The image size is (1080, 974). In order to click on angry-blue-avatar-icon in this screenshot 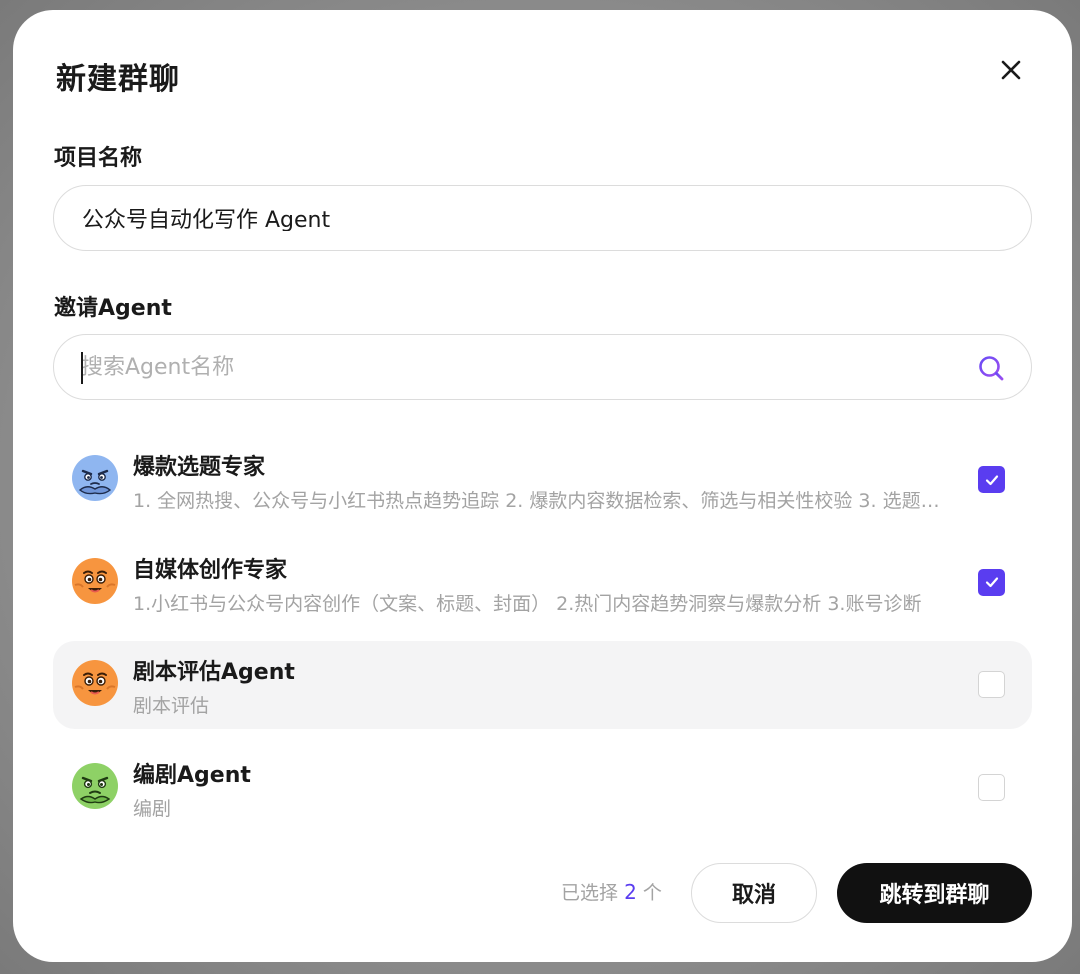, I will do `click(95, 478)`.